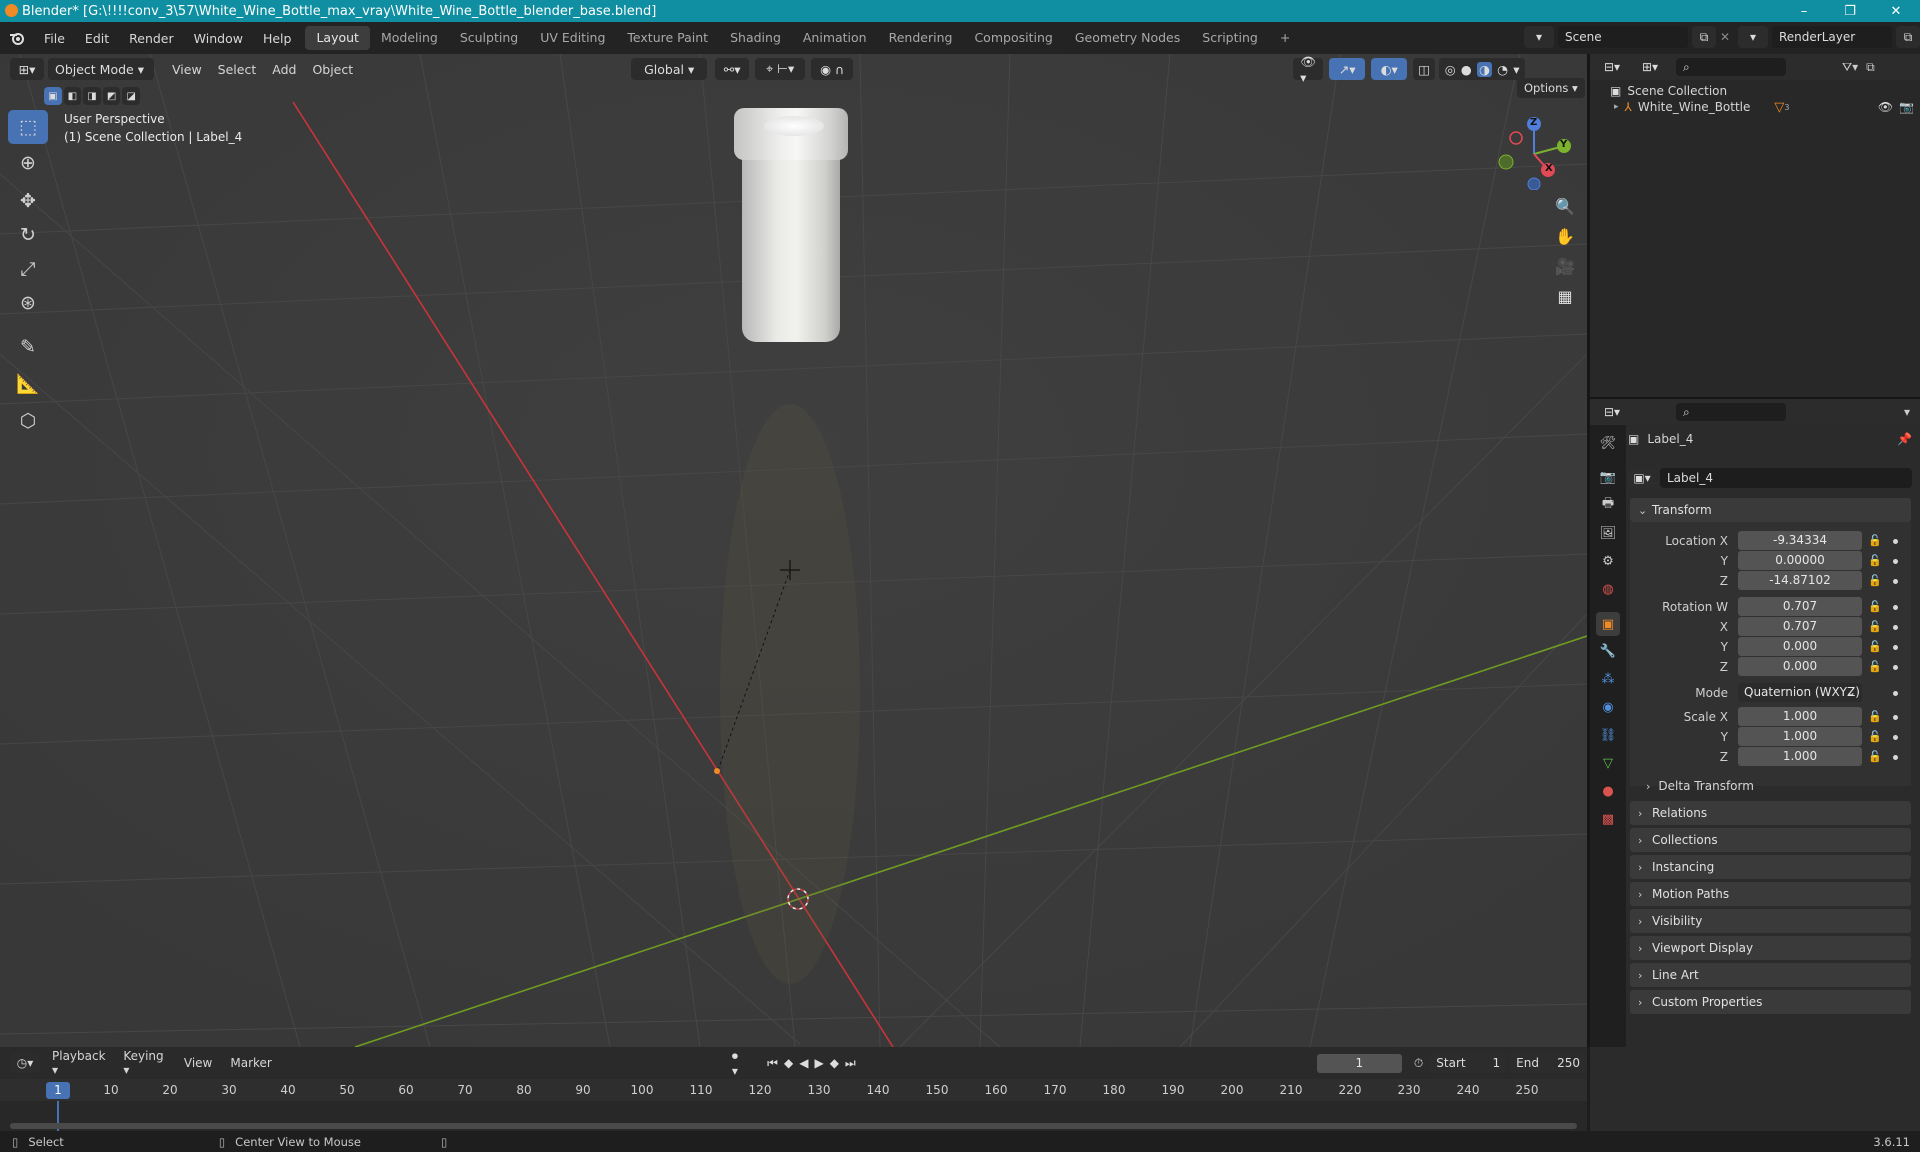  What do you see at coordinates (1623, 37) in the screenshot?
I see `scene-name-field: Scene` at bounding box center [1623, 37].